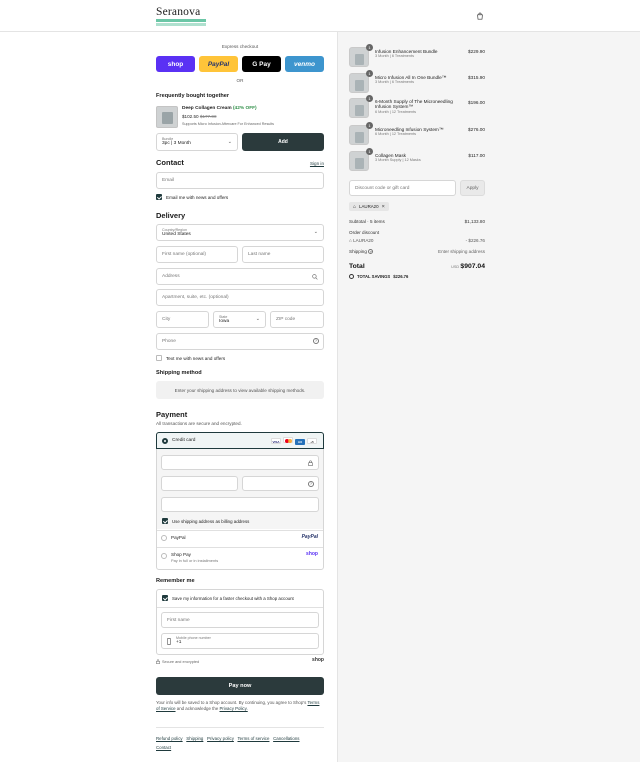 This screenshot has height=762, width=640. What do you see at coordinates (476, 77) in the screenshot?
I see `product-price: $315.90` at bounding box center [476, 77].